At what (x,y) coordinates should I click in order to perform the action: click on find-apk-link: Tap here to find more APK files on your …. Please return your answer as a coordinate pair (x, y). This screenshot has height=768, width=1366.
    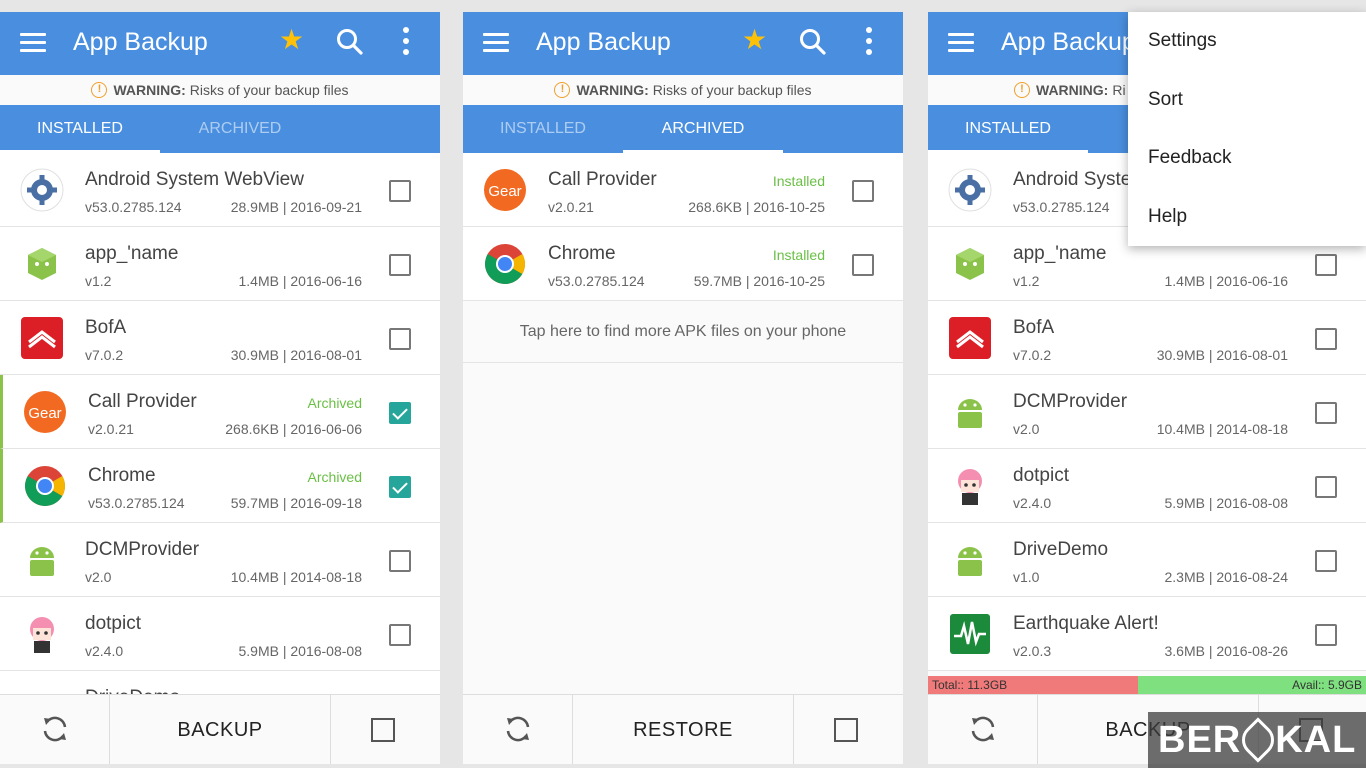
    Looking at the image, I should click on (683, 332).